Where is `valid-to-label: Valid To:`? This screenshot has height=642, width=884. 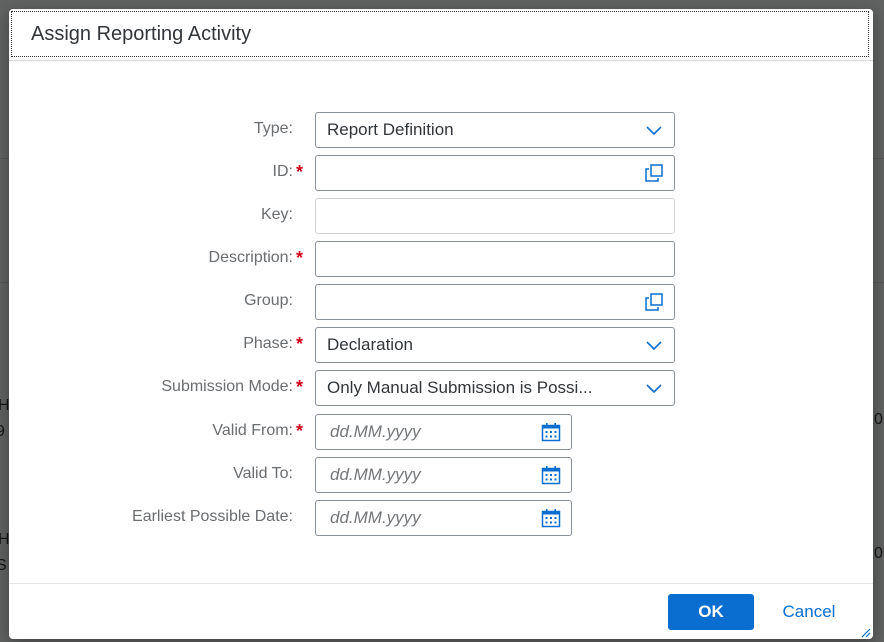
valid-to-label: Valid To: is located at coordinates (263, 473).